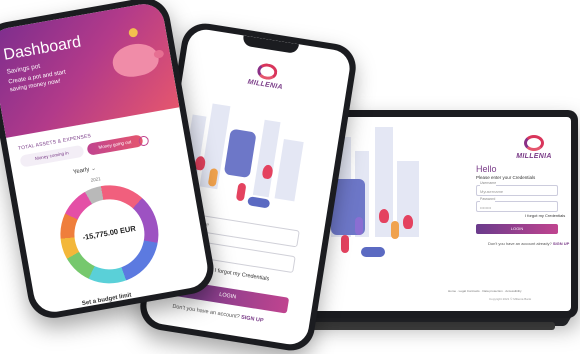 The width and height of the screenshot is (580, 354). What do you see at coordinates (510, 299) in the screenshot?
I see `copyright: Copyright 2021 © Millenia Bank` at bounding box center [510, 299].